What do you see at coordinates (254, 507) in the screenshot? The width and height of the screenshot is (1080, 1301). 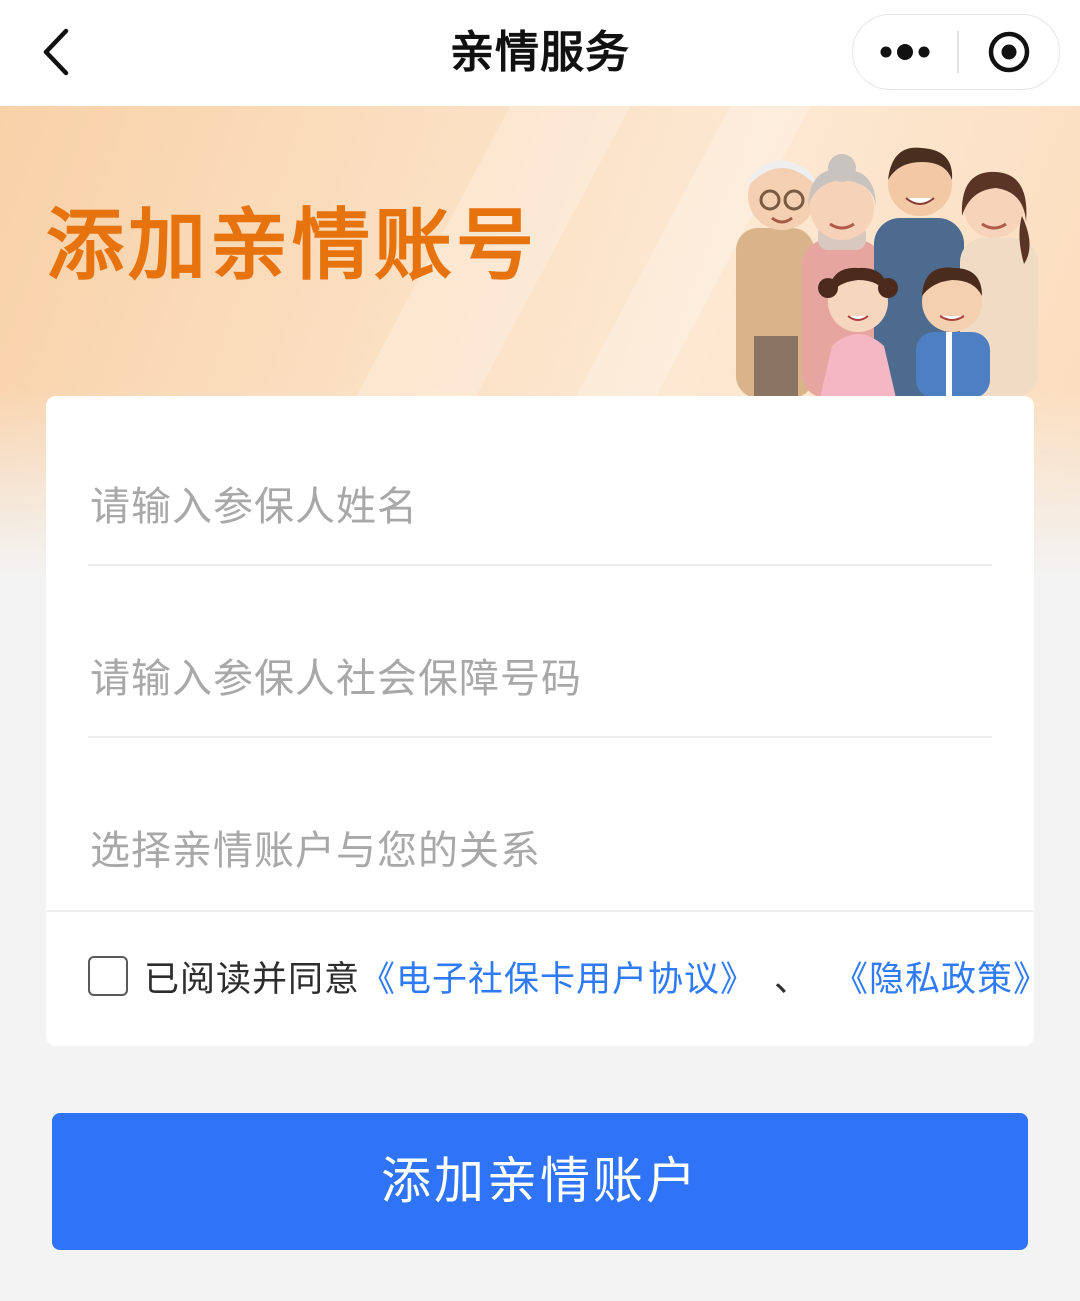 I see `name-placeholder: 请输入参保人姓名` at bounding box center [254, 507].